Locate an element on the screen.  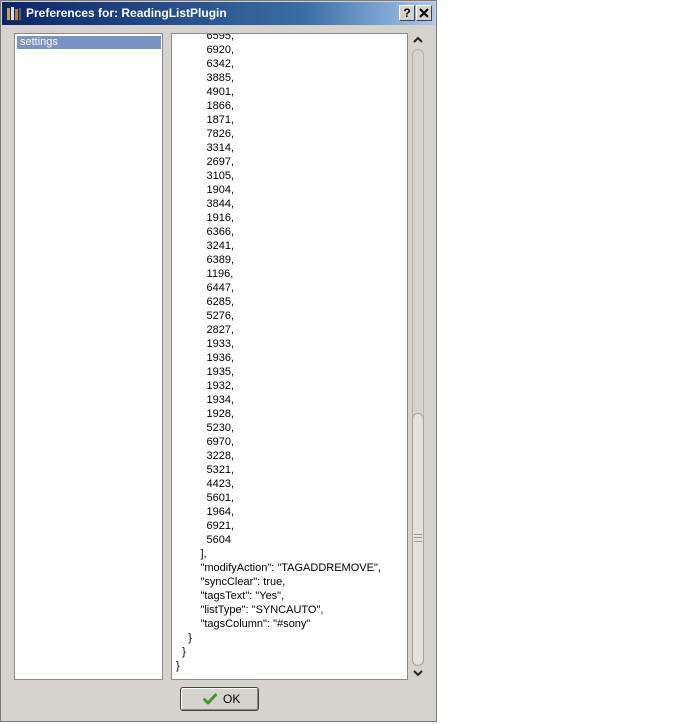
window-title: Preferences for: ReadingListPlugin is located at coordinates (126, 13).